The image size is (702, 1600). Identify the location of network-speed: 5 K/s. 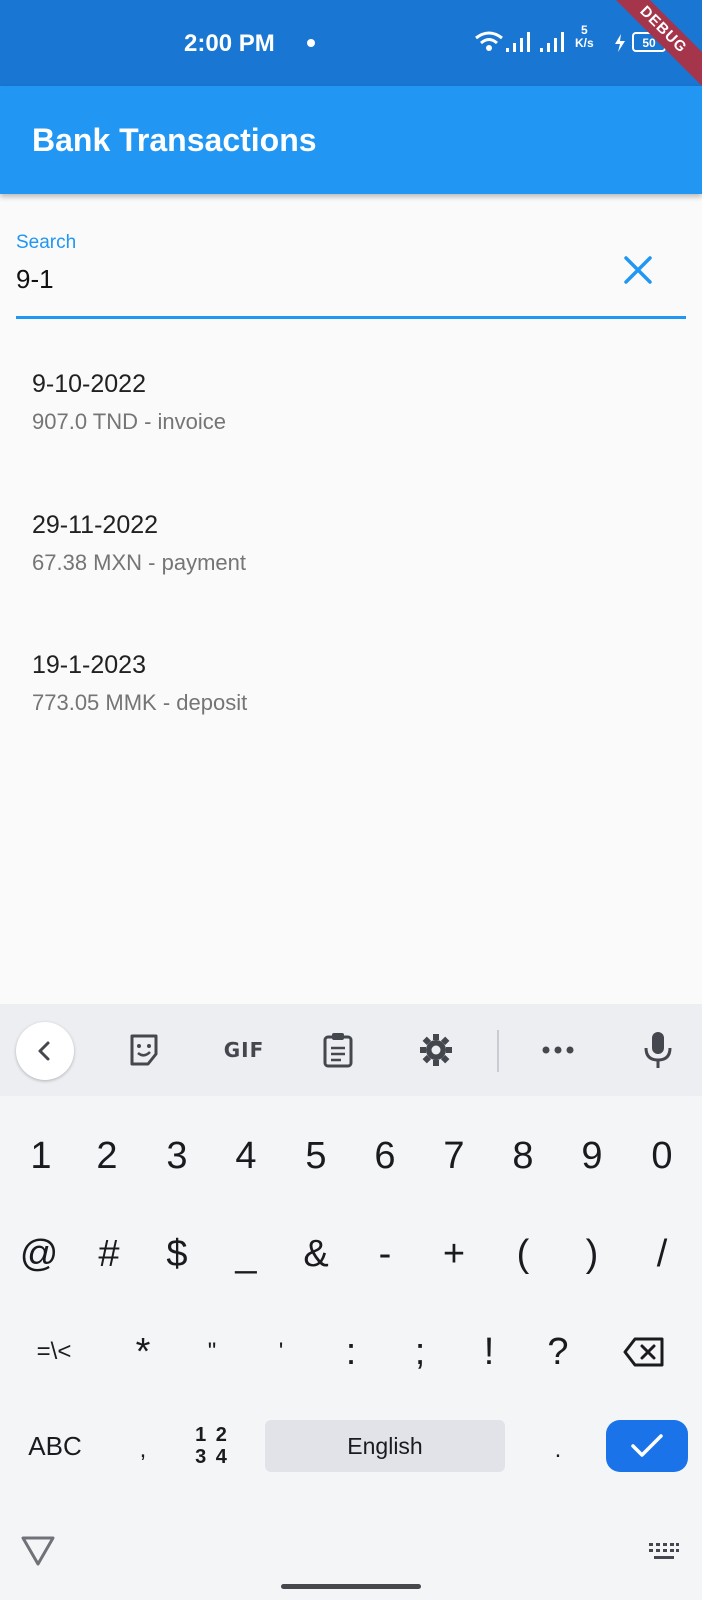
(584, 37).